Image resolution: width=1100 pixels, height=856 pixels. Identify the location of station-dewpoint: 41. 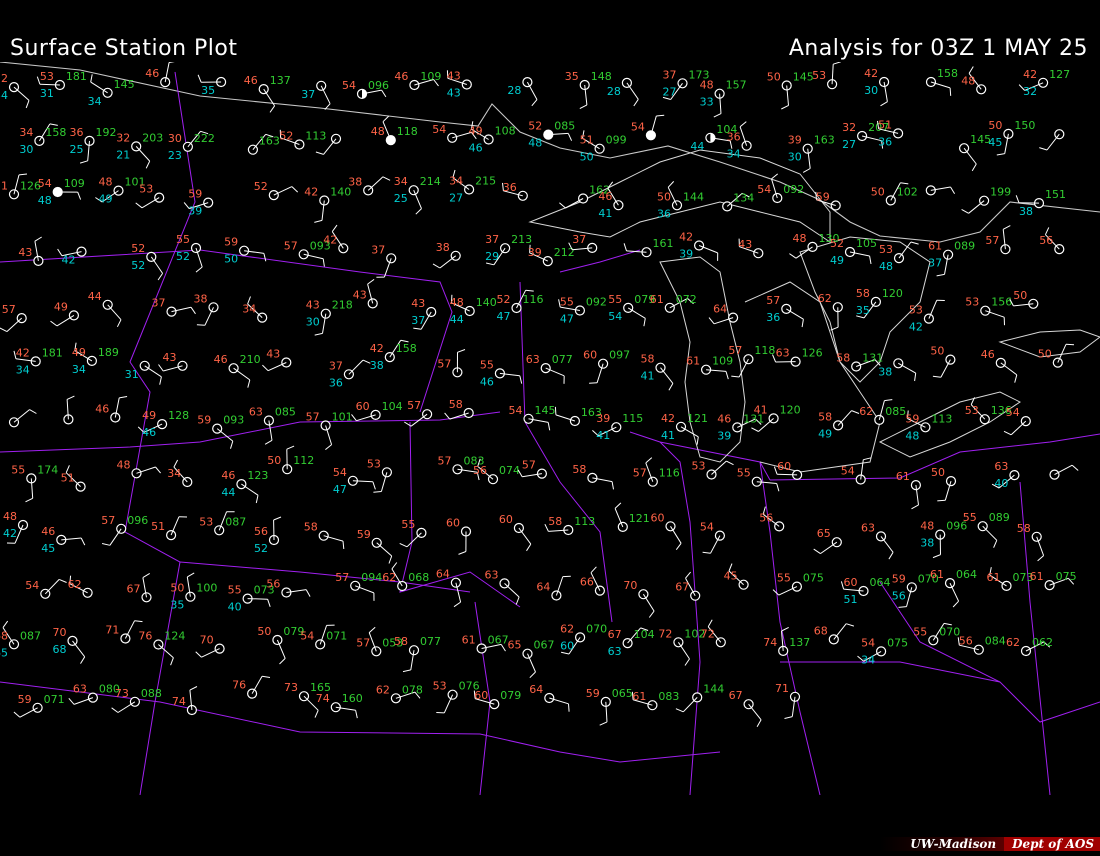
(668, 435).